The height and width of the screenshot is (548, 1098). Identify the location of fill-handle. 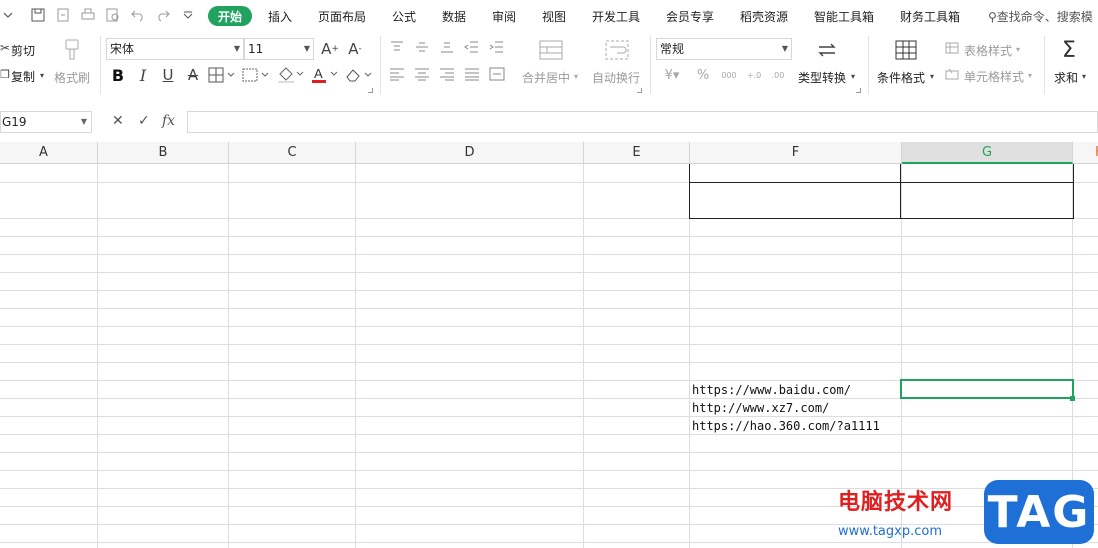
(1072, 398).